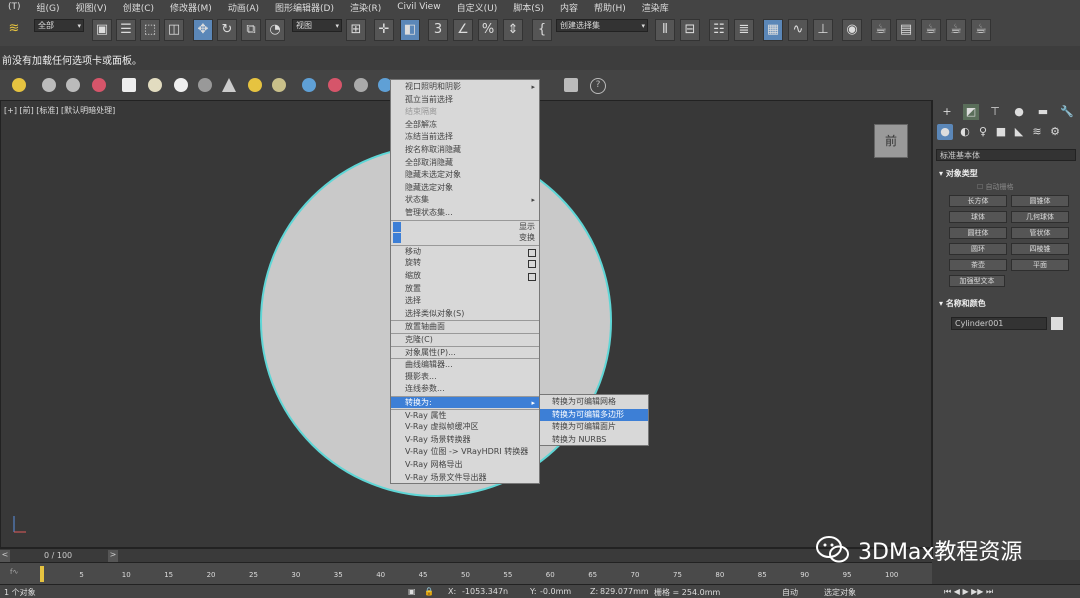 This screenshot has height=598, width=1080. I want to click on object-type-button: 管状体, so click(1040, 233).